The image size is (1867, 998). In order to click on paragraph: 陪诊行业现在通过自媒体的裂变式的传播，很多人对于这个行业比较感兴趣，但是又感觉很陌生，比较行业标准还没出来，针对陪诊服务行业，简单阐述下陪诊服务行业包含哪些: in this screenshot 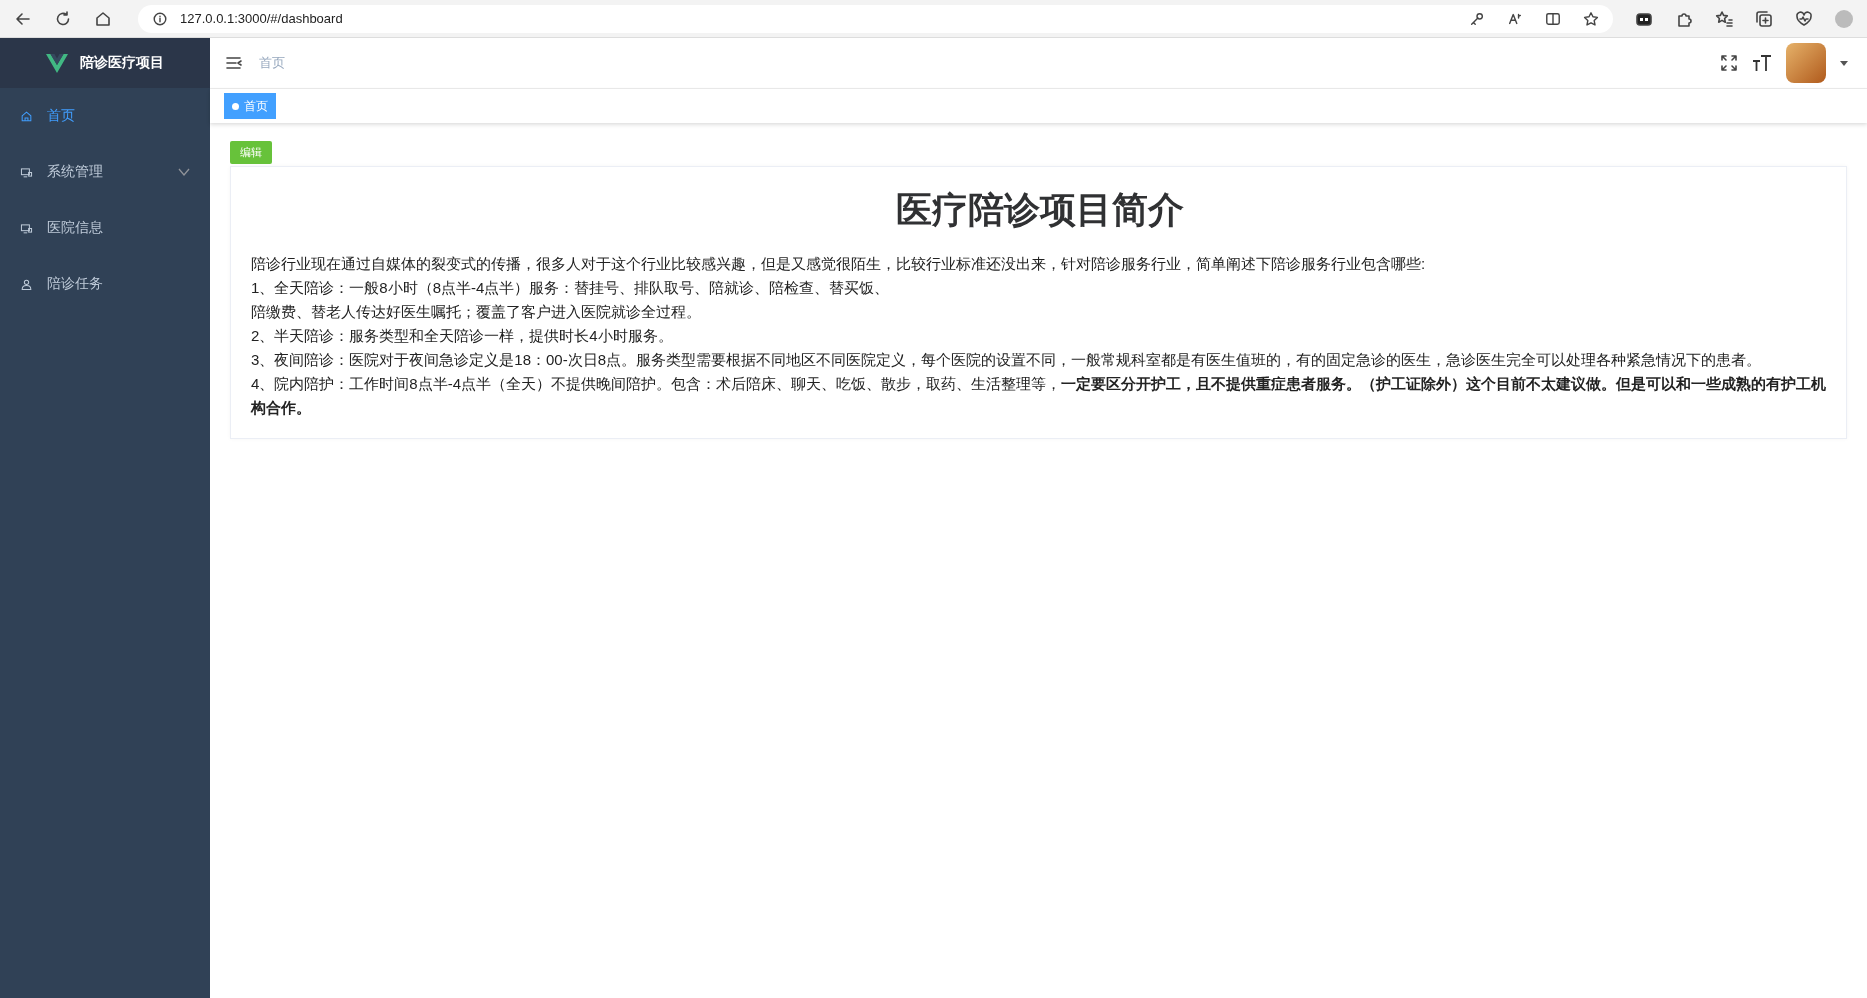, I will do `click(839, 263)`.